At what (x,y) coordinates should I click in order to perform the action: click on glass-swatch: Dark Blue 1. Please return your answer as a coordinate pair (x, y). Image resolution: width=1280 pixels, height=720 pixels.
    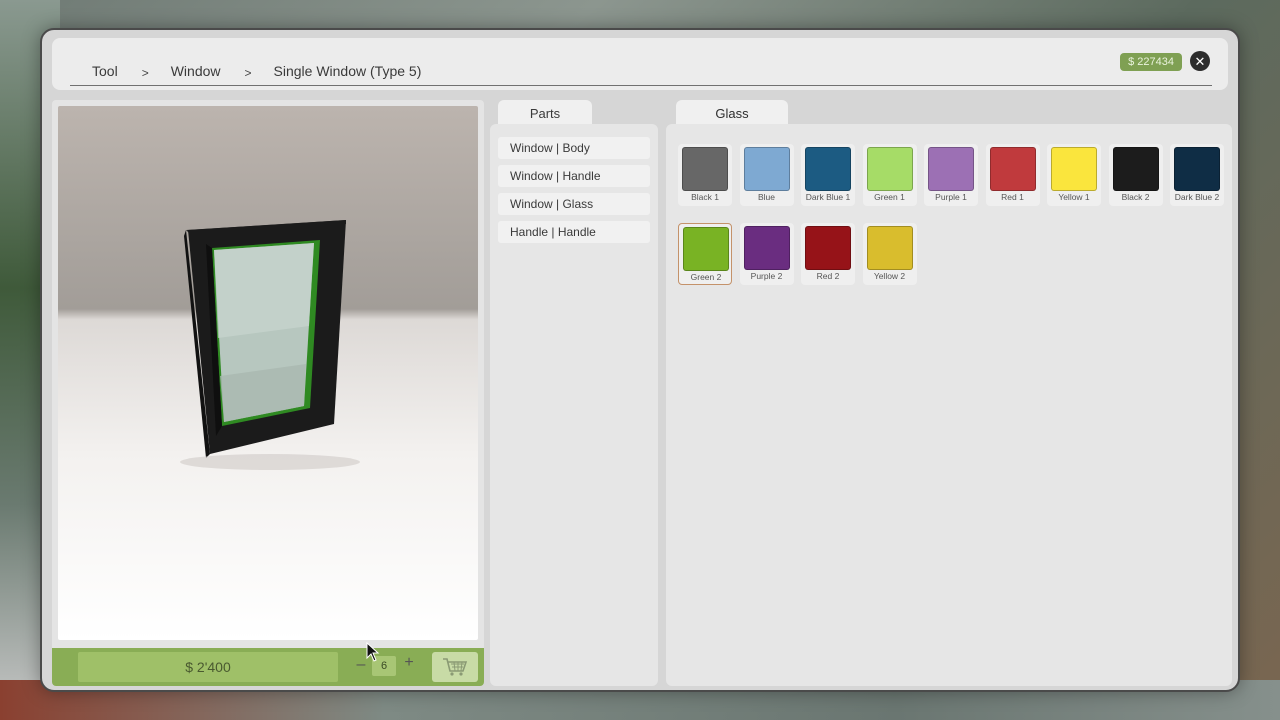
    Looking at the image, I should click on (828, 175).